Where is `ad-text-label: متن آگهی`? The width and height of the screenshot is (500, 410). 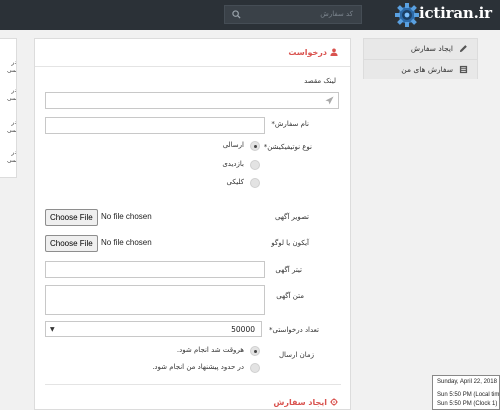
ad-text-label: متن آگهی is located at coordinates (290, 296).